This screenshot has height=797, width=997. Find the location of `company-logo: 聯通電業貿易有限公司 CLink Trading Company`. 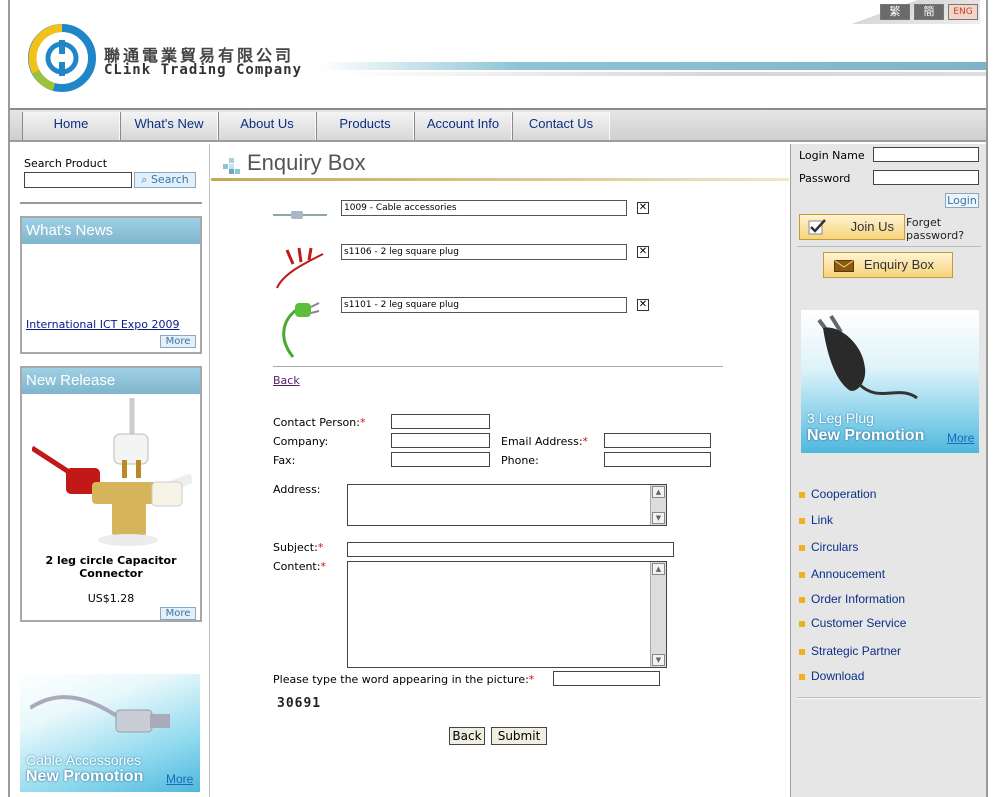

company-logo: 聯通電業貿易有限公司 CLink Trading Company is located at coordinates (178, 67).